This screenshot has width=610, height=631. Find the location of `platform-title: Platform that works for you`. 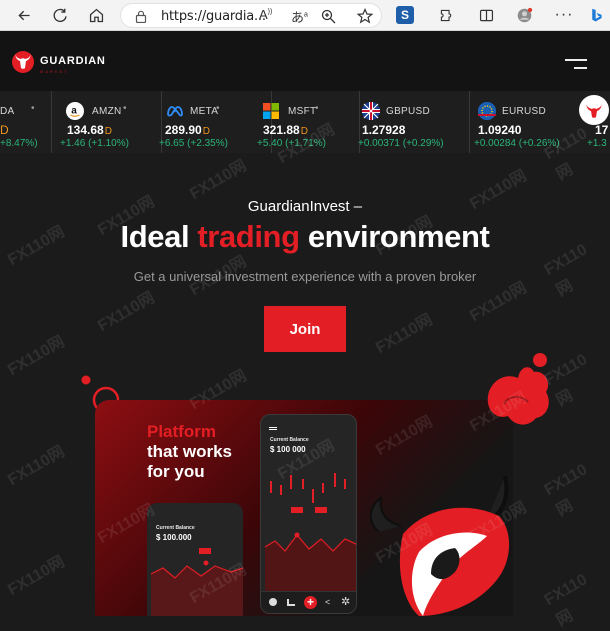

platform-title: Platform that works for you is located at coordinates (190, 451).